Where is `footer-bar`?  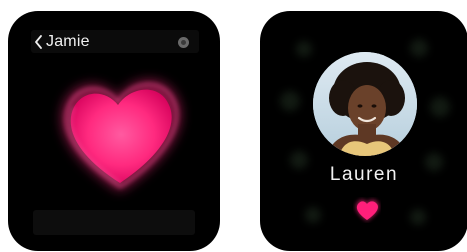
footer-bar is located at coordinates (114, 222).